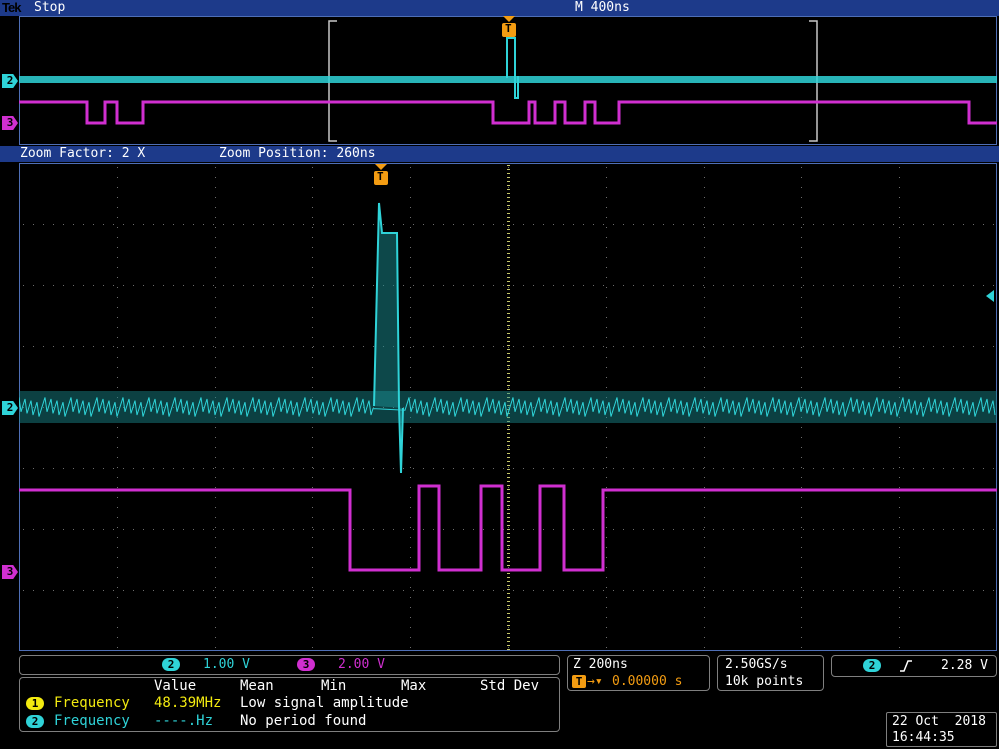 The height and width of the screenshot is (749, 999). I want to click on channel-scale-panel: 2 1.00 V 3 2.00 V, so click(289, 665).